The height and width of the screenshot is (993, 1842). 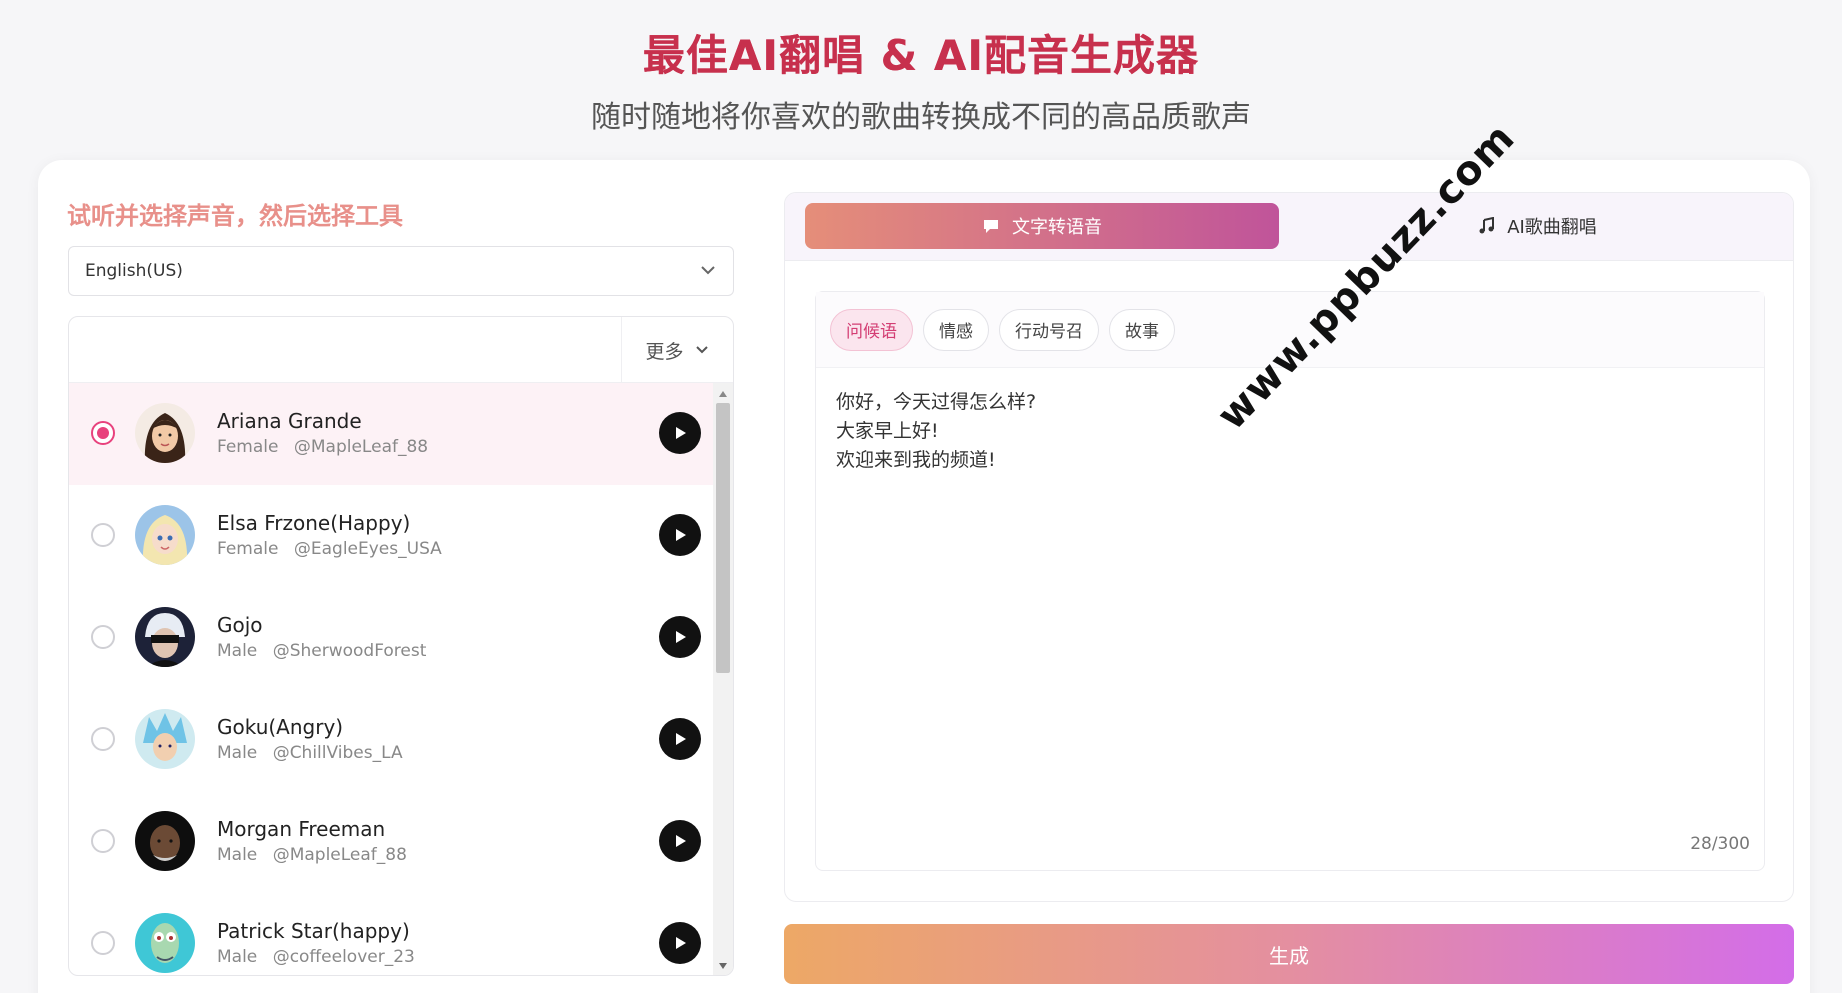 I want to click on text-input: 你好，今天过得怎么样? 大家早上好! 欢迎来到我的频道!, so click(x=1286, y=431).